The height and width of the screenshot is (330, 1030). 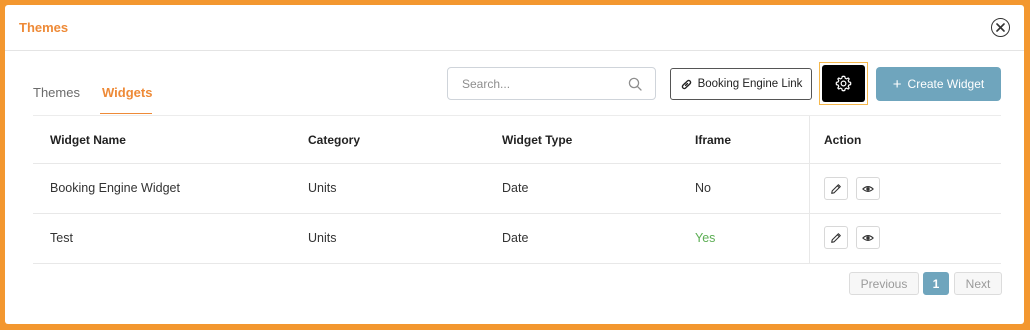 I want to click on booking-engine-link-button: Booking Engine Link, so click(x=741, y=84).